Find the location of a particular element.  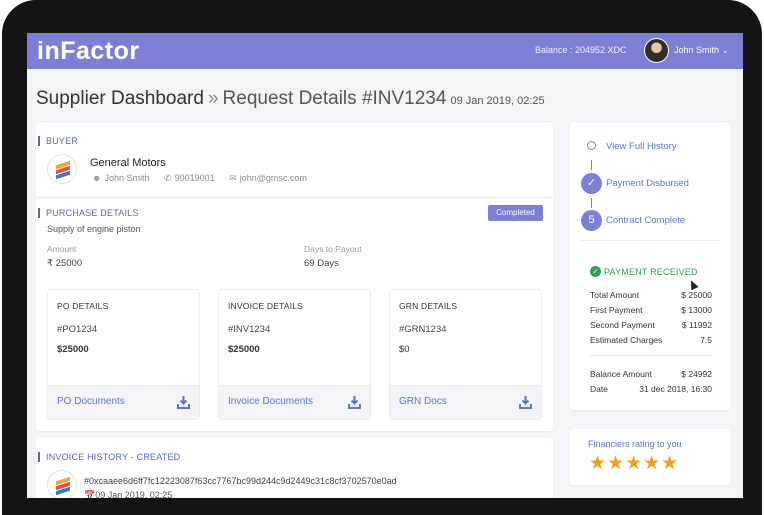

buyer-section-label: BUYER is located at coordinates (58, 141).